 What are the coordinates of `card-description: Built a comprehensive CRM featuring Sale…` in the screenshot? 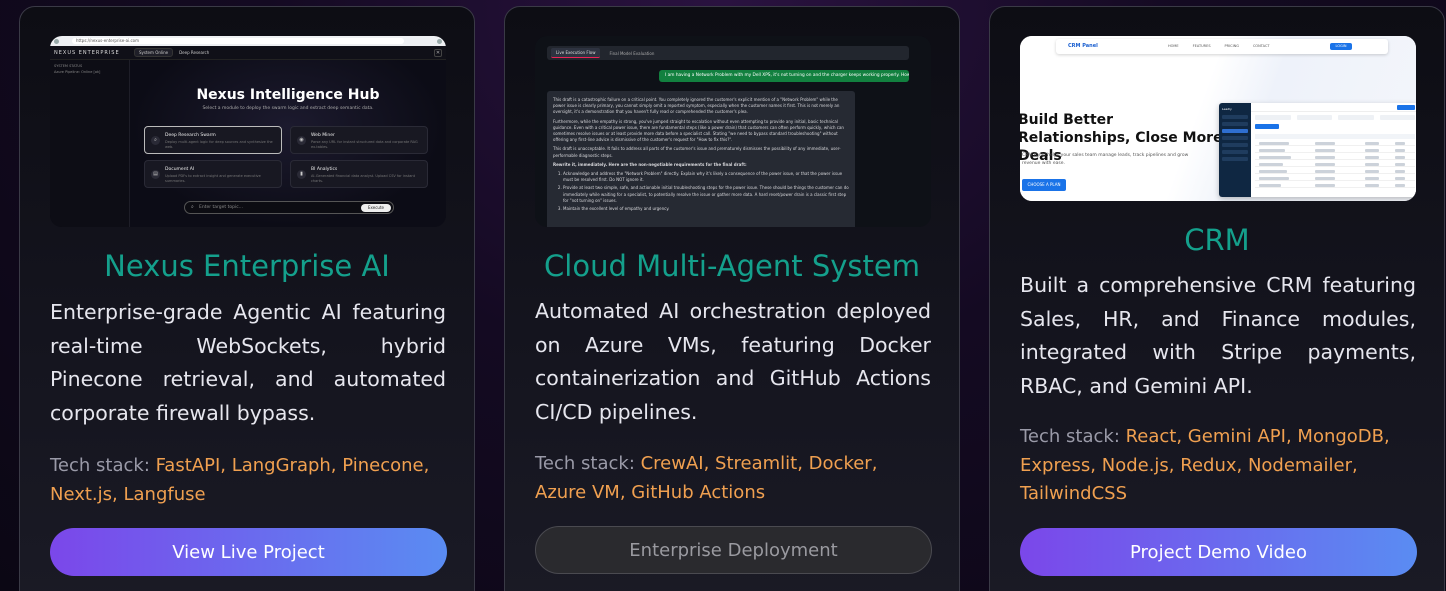 It's located at (1218, 335).